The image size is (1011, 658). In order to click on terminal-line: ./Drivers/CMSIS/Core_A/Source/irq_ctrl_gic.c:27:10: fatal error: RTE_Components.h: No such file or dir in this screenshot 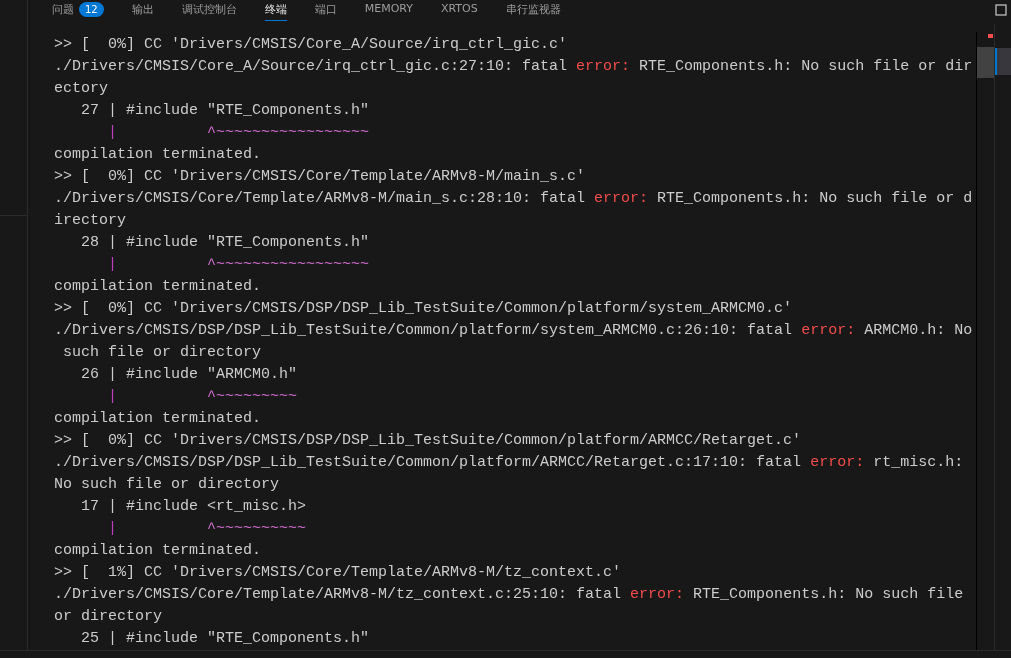, I will do `click(514, 67)`.